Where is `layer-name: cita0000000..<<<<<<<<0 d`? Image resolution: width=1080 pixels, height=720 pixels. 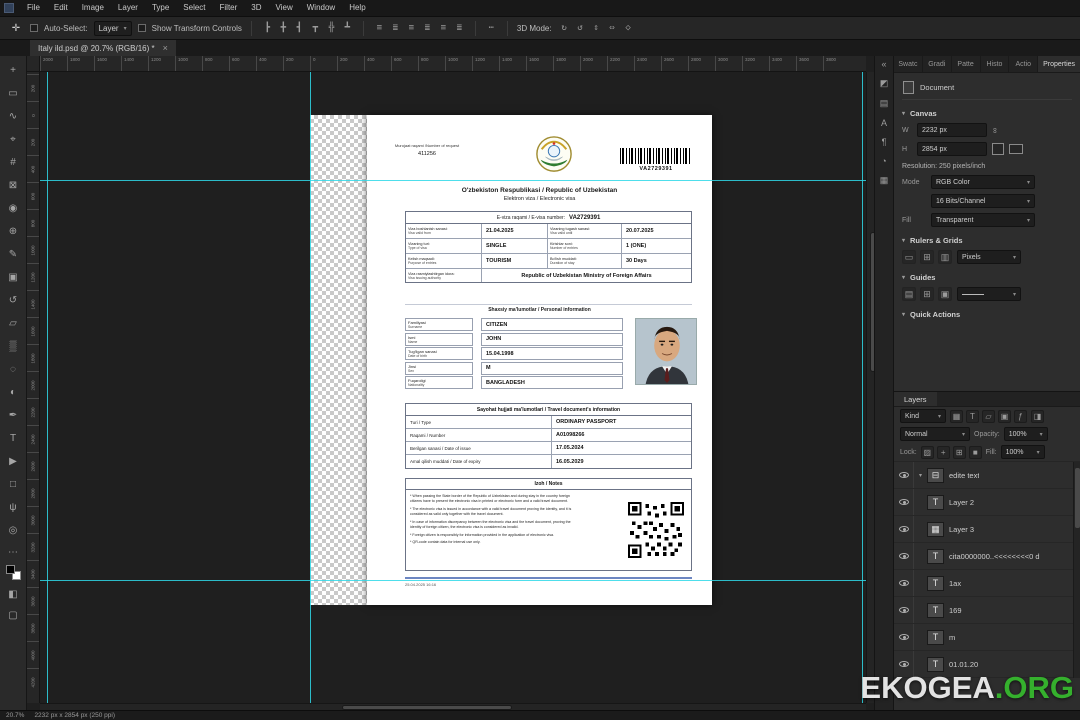
layer-name: cita0000000..<<<<<<<<0 d is located at coordinates (994, 556).